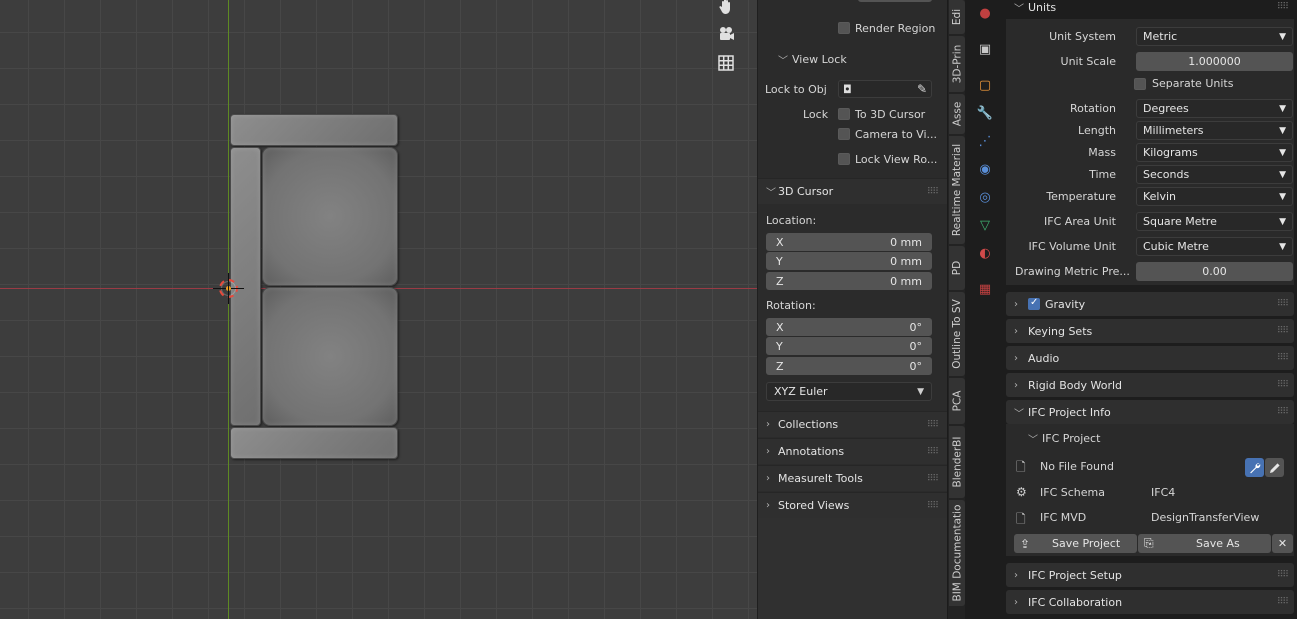 This screenshot has width=1297, height=619. I want to click on close-icon: ✕, so click(1282, 543).